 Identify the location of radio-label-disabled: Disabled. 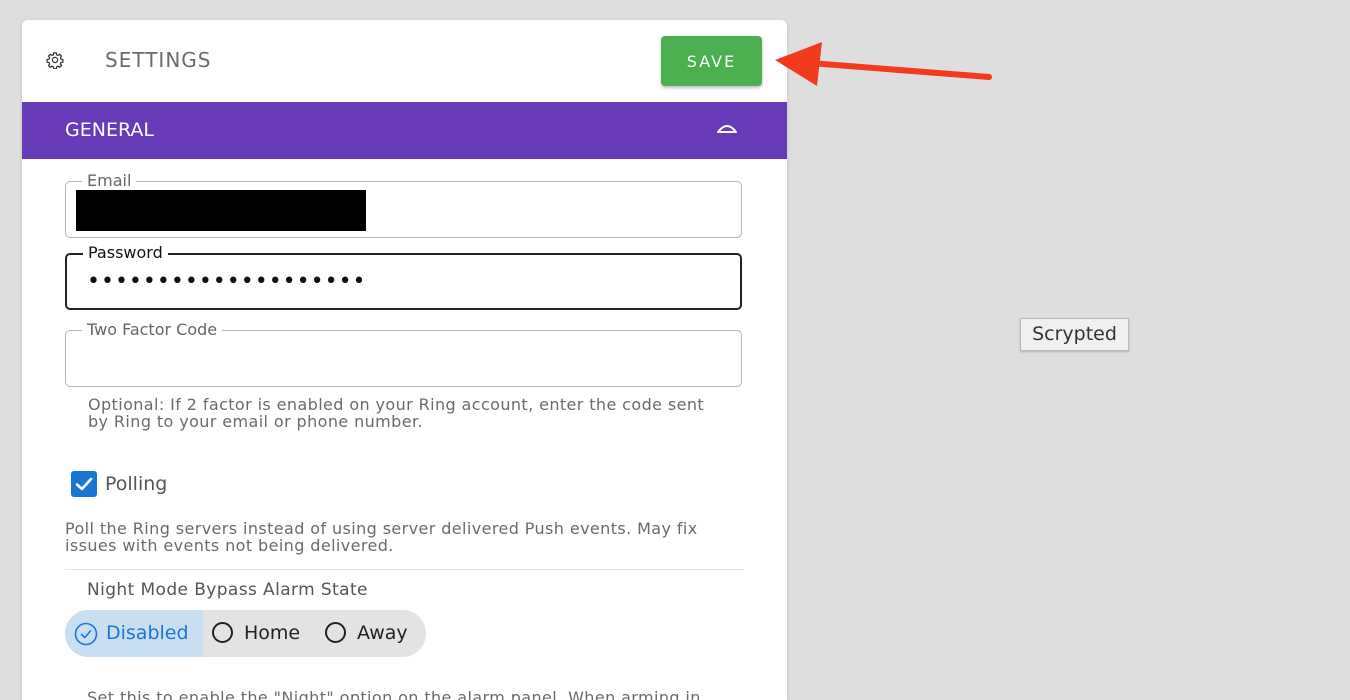
(147, 633).